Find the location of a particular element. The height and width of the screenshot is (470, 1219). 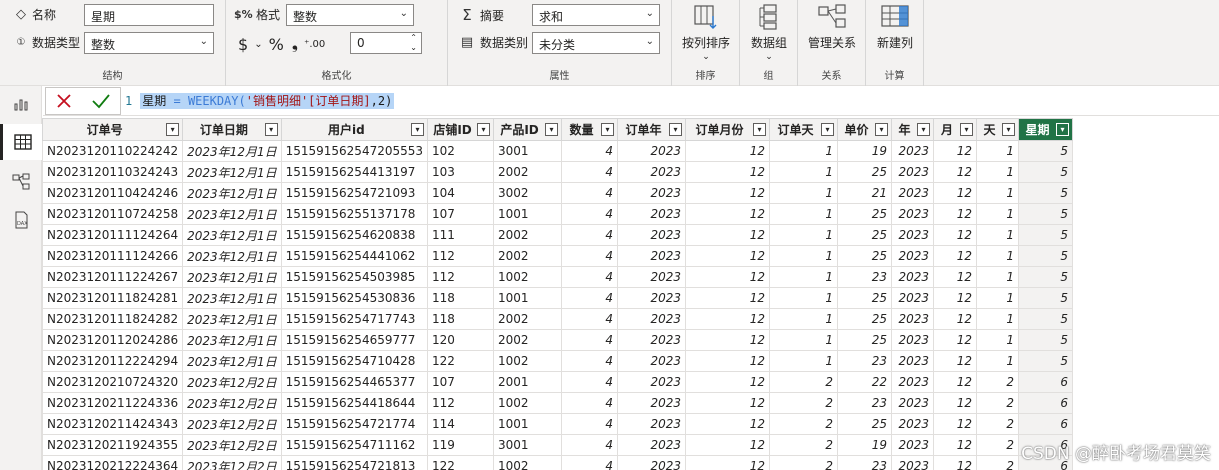

column-header: 天 ▾ is located at coordinates (998, 129).